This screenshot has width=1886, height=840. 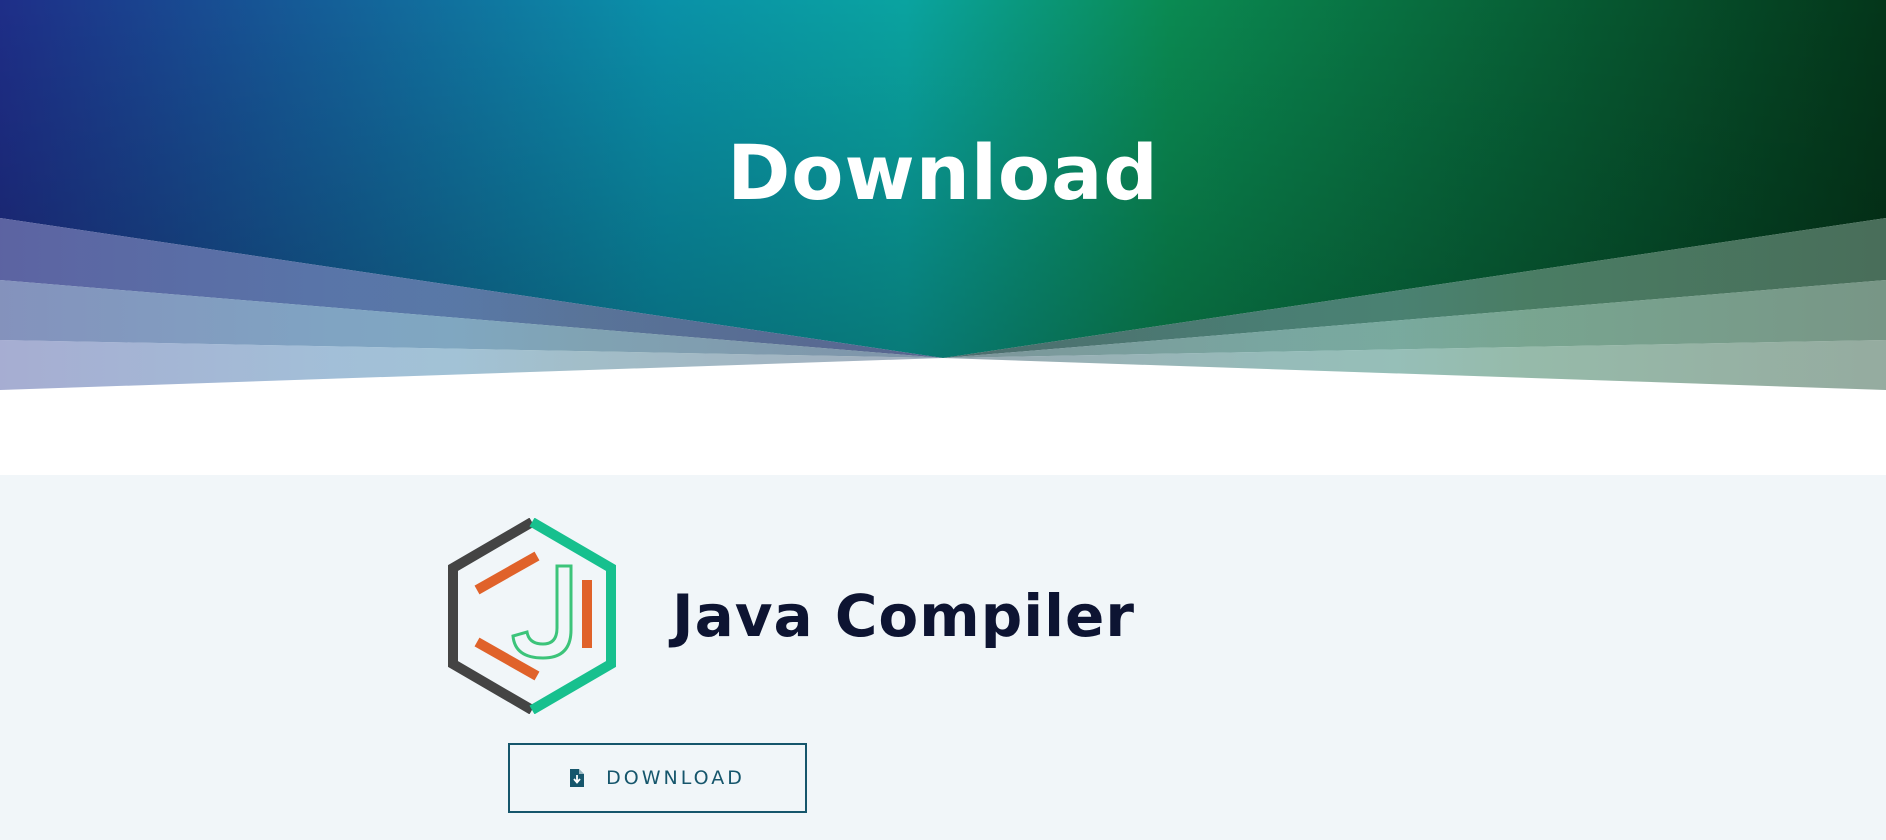 What do you see at coordinates (532, 616) in the screenshot?
I see `java-compiler-logo` at bounding box center [532, 616].